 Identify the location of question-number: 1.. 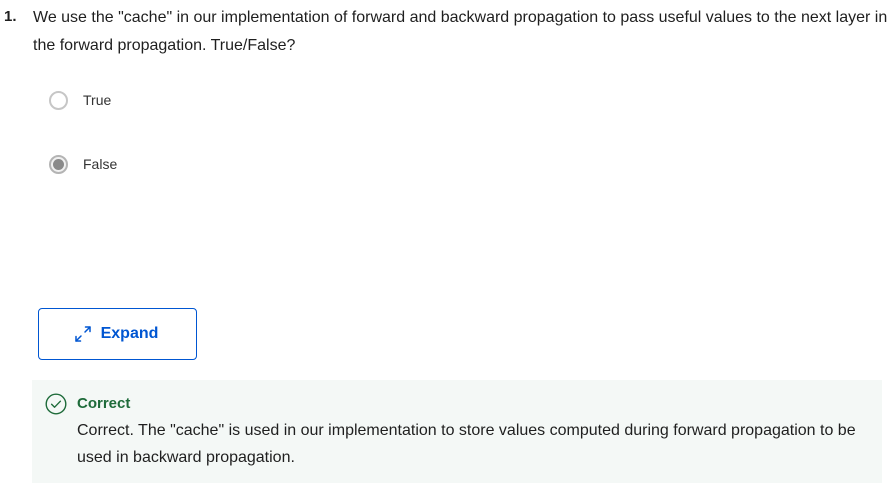
(10, 16).